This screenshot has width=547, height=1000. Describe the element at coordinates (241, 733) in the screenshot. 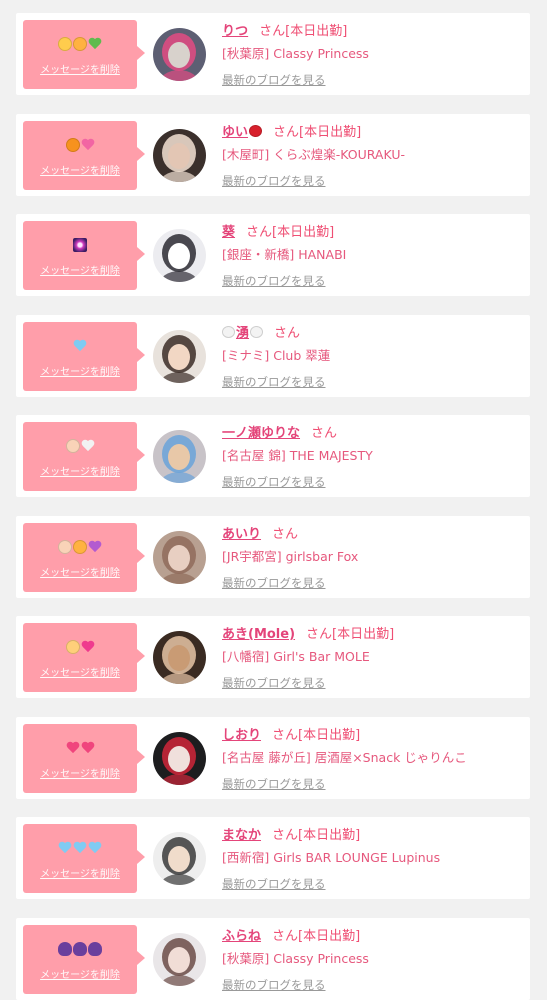

I see `cast-name-link: しおり` at that location.